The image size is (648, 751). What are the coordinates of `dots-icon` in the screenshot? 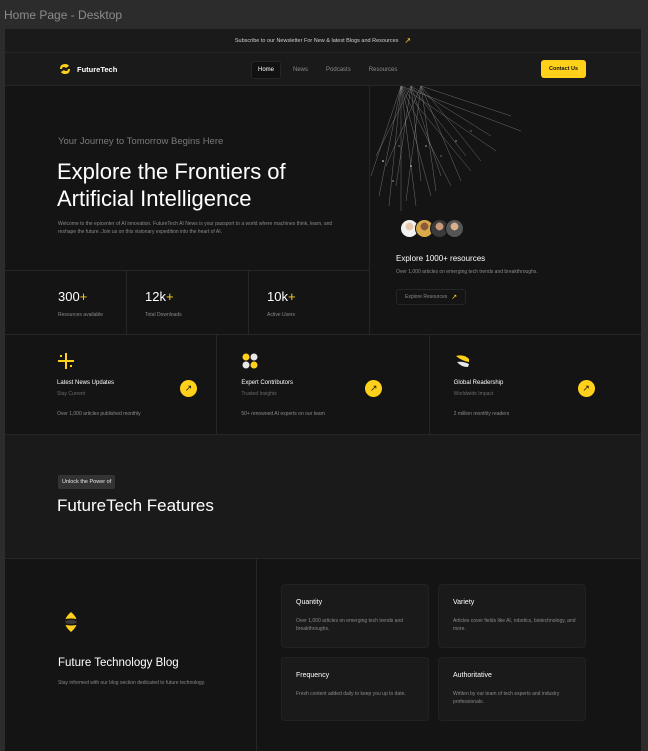 It's located at (250, 361).